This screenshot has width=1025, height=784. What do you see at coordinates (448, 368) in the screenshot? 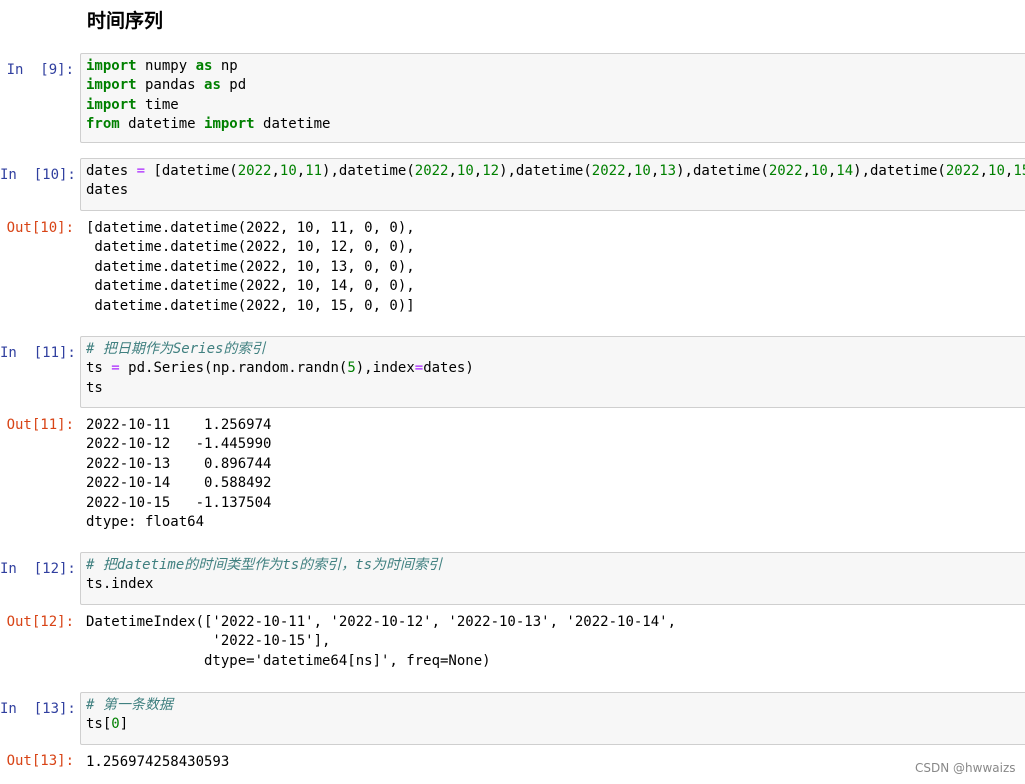
I see `code-token: dates)` at bounding box center [448, 368].